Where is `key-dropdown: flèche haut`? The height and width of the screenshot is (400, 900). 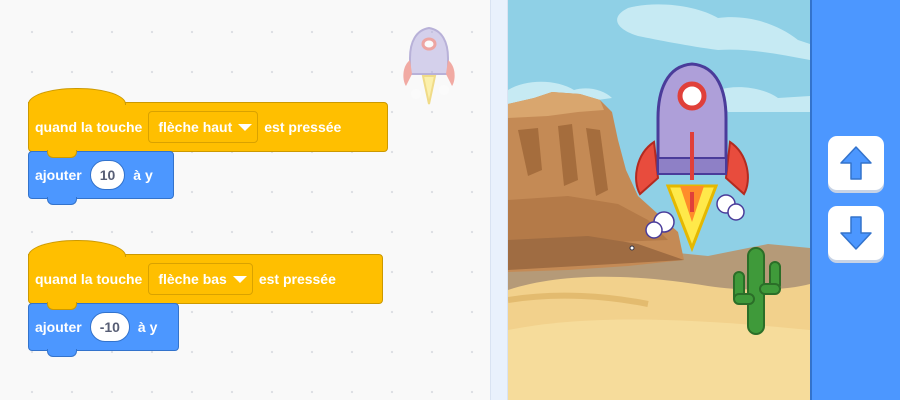
key-dropdown: flèche haut is located at coordinates (203, 127).